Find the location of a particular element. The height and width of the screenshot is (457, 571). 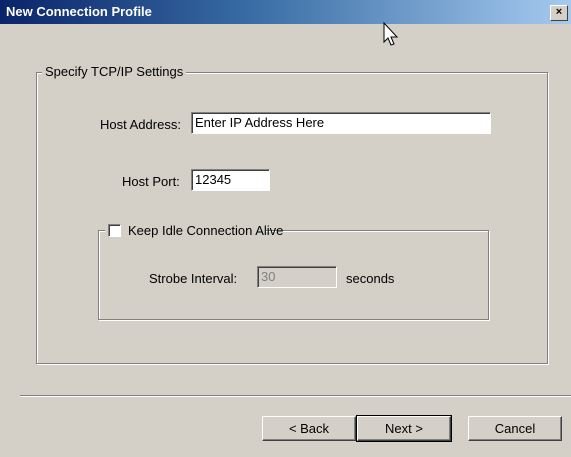

keepalive-legend: Keep Idle Connection Alive is located at coordinates (194, 230).